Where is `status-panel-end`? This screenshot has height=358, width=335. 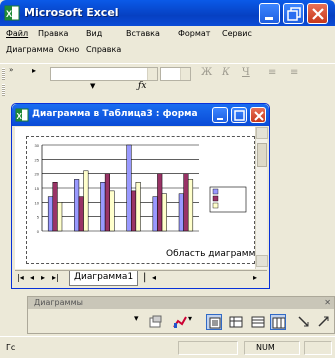
status-panel-end is located at coordinates (318, 348).